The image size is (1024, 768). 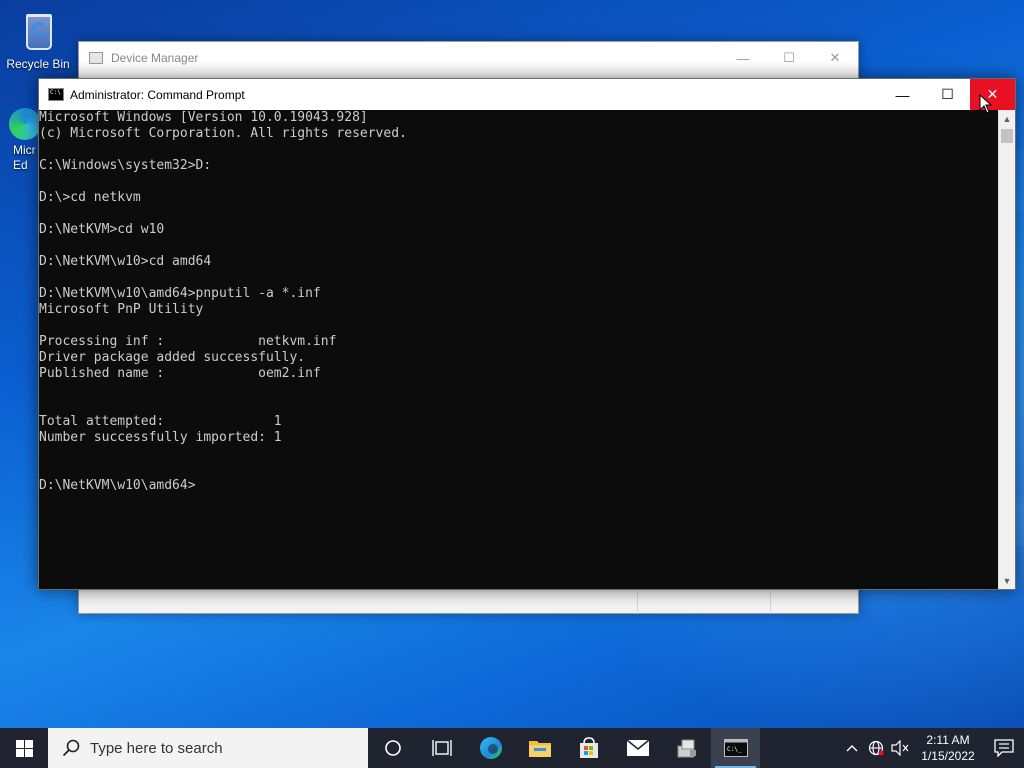 I want to click on chevron-up-icon, so click(x=852, y=748).